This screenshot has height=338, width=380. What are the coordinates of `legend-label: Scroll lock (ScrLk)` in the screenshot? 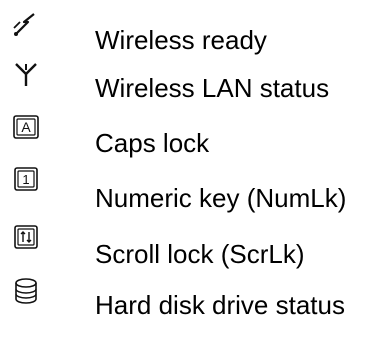 It's located at (200, 254).